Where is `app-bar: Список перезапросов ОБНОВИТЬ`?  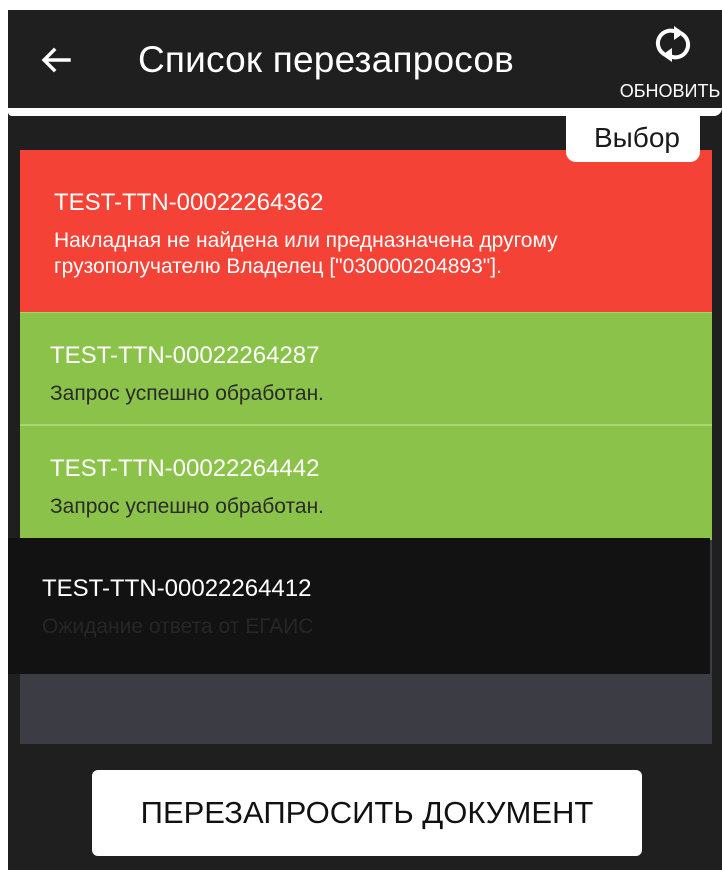 app-bar: Список перезапросов ОБНОВИТЬ is located at coordinates (365, 58).